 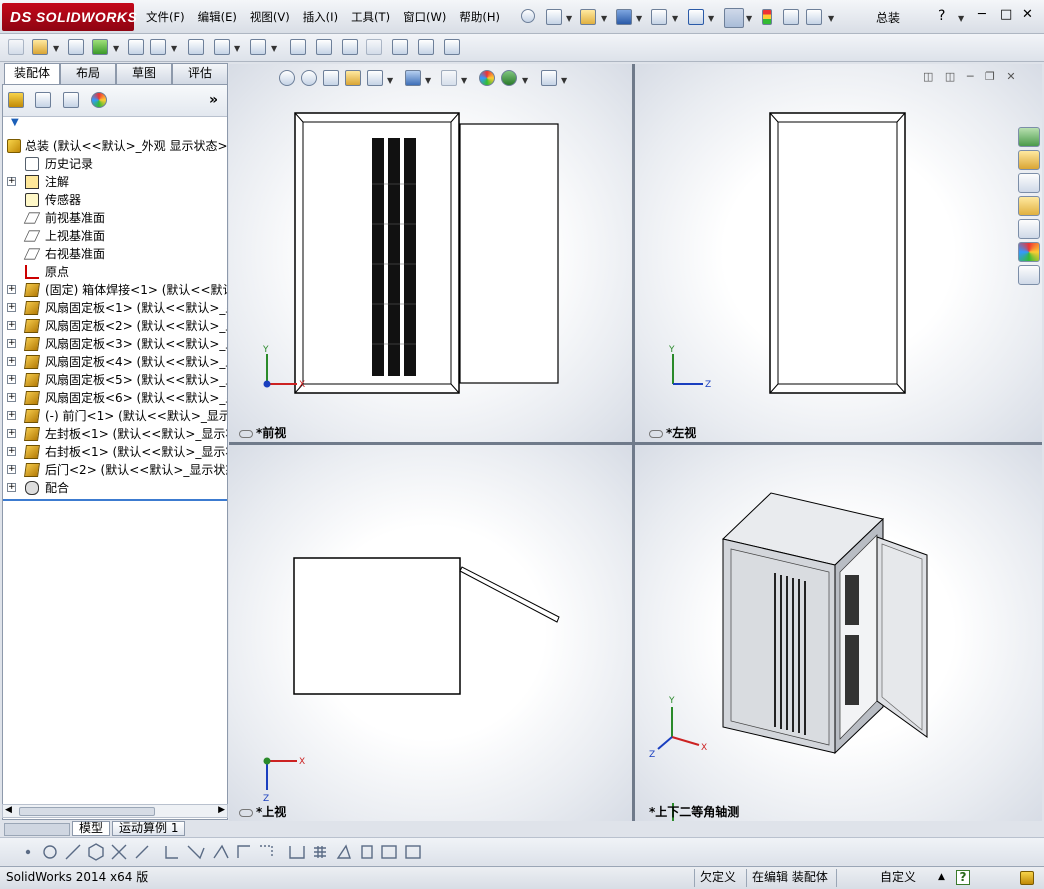 What do you see at coordinates (99, 100) in the screenshot?
I see `display-manager-icon` at bounding box center [99, 100].